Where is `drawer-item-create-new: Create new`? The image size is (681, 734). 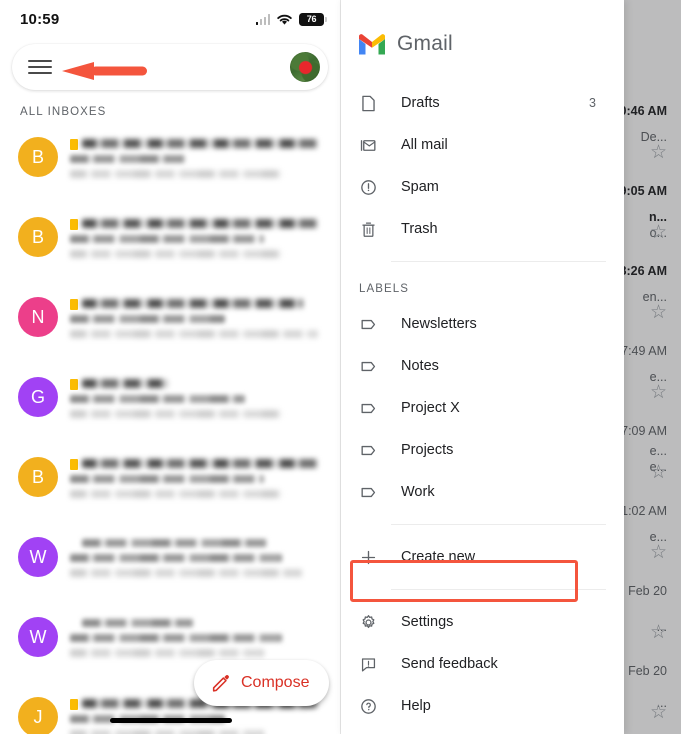 drawer-item-create-new: Create new is located at coordinates (482, 557).